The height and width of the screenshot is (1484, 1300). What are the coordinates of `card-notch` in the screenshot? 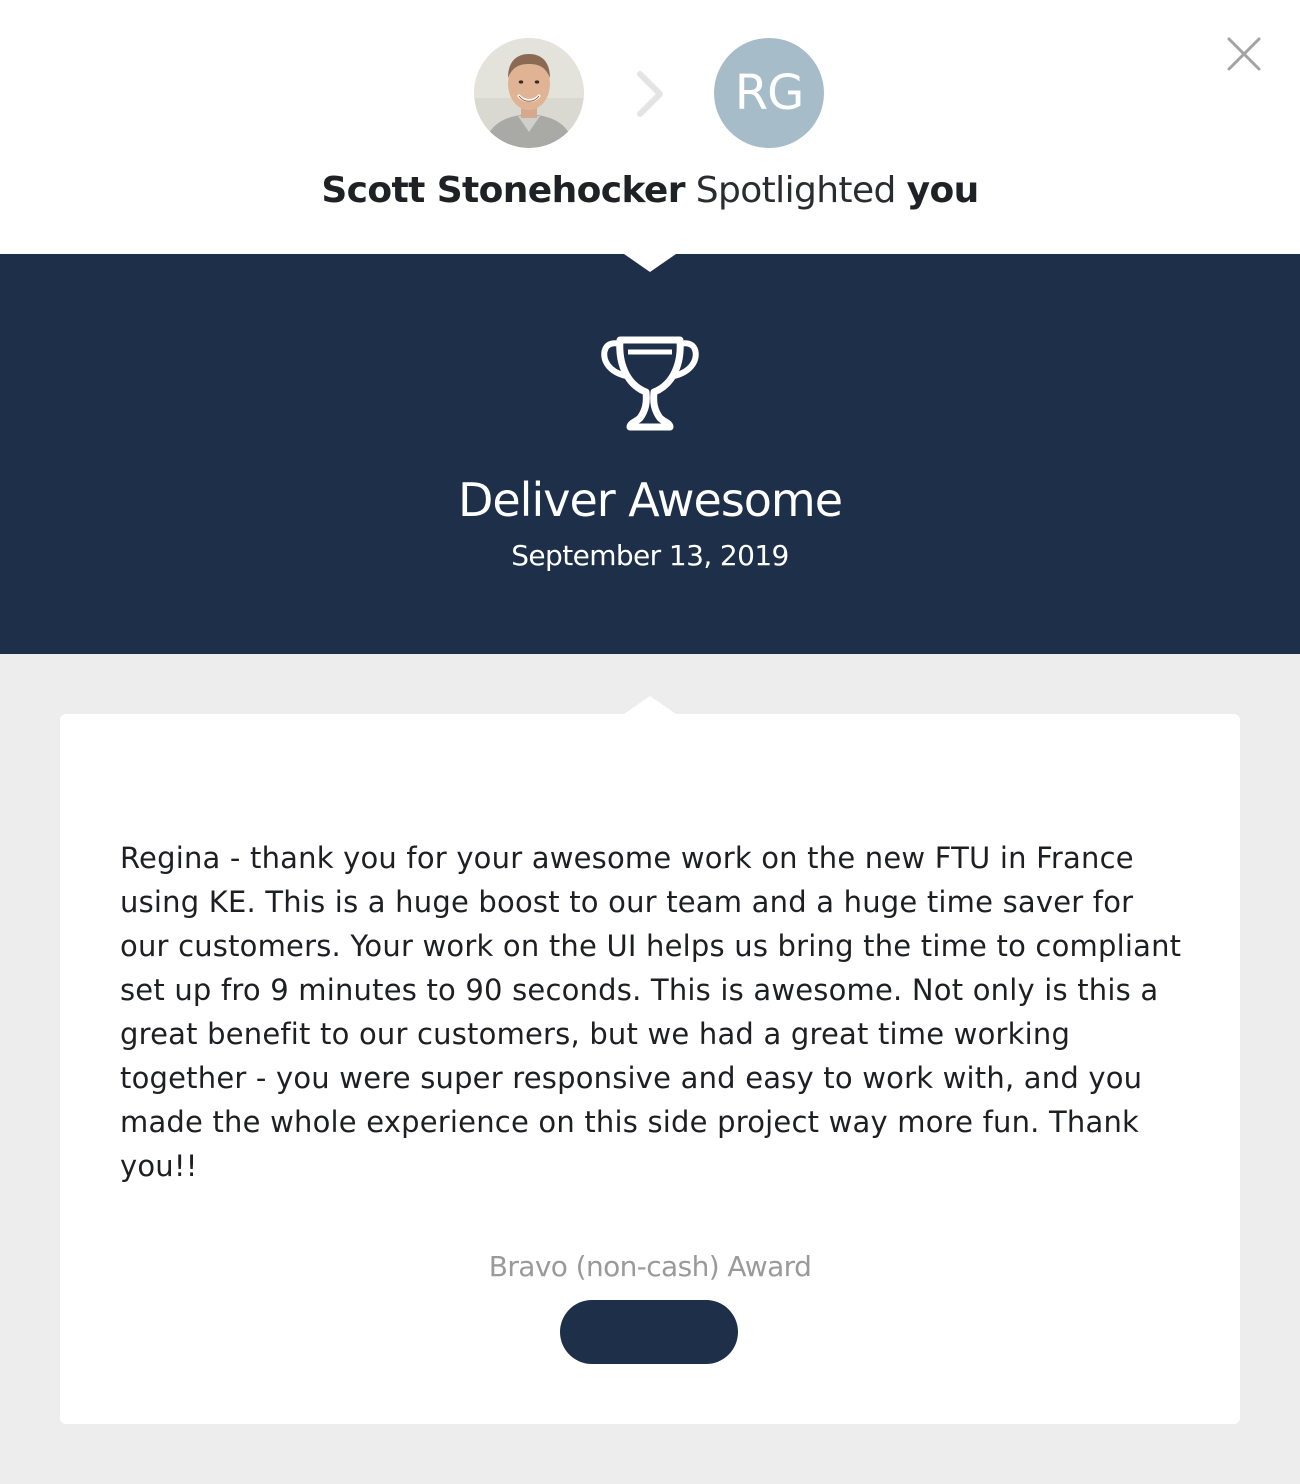 It's located at (650, 705).